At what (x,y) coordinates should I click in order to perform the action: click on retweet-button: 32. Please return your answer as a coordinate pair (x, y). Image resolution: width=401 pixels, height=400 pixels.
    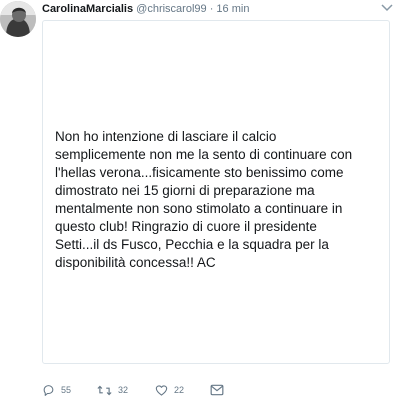
    Looking at the image, I should click on (112, 390).